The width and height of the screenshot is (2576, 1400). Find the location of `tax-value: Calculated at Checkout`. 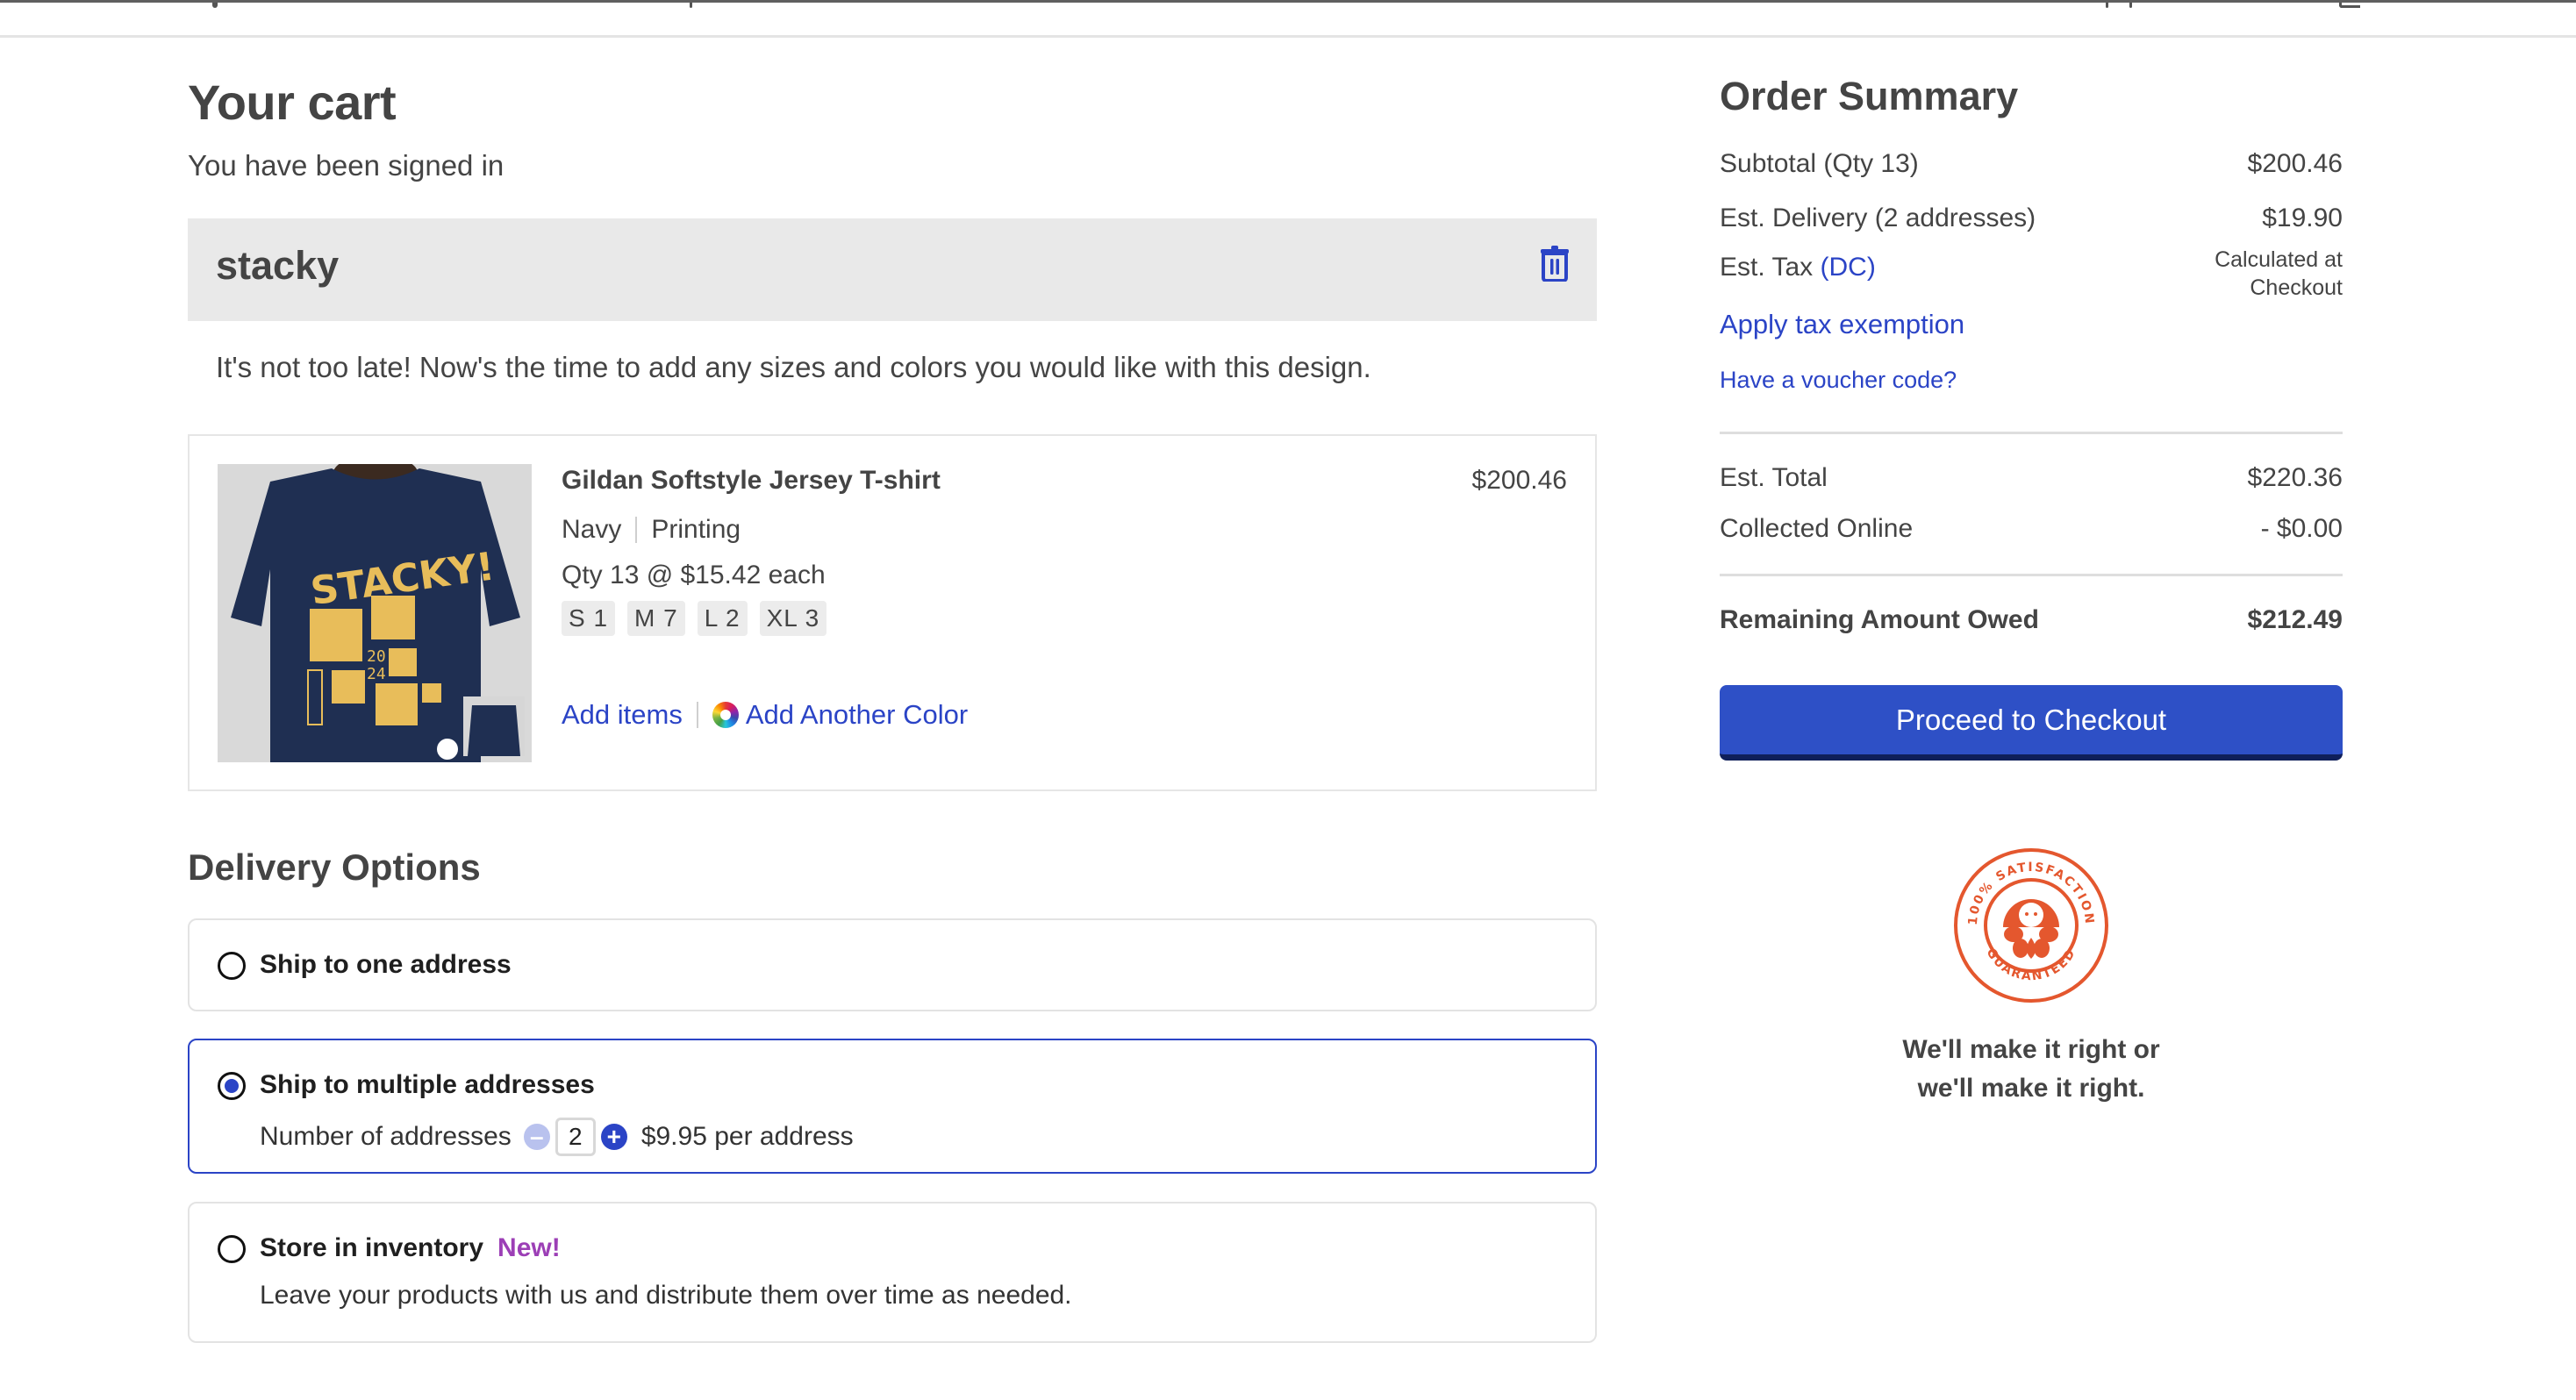

tax-value: Calculated at Checkout is located at coordinates (2279, 274).